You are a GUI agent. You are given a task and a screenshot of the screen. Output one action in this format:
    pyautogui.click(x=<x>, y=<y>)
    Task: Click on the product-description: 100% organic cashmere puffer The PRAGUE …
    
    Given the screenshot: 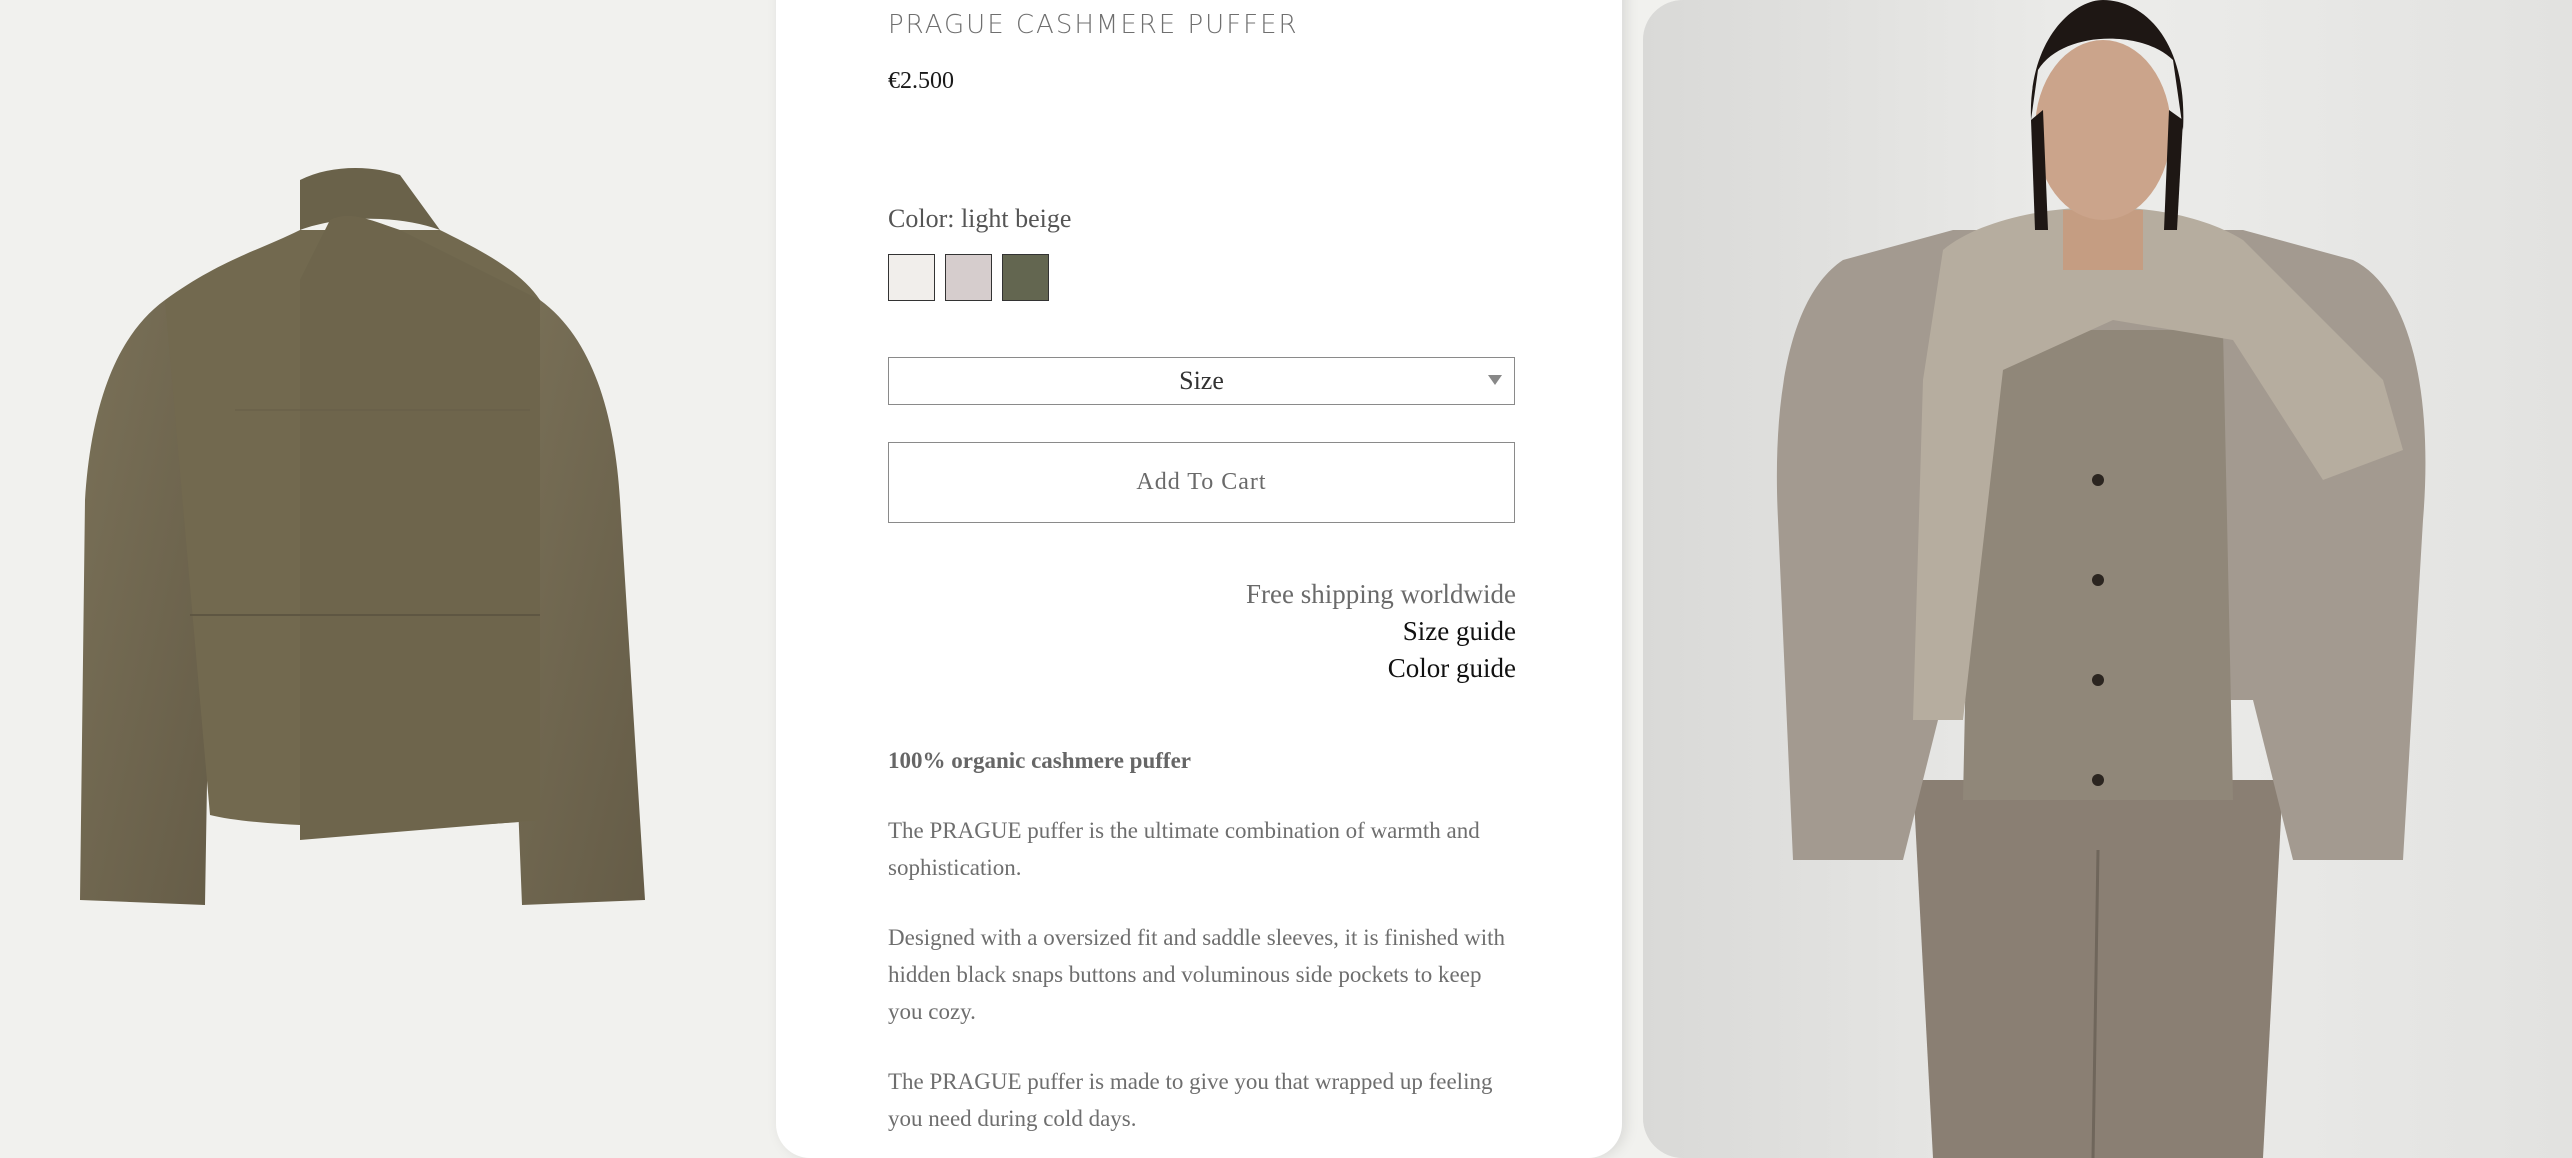 What is the action you would take?
    pyautogui.click(x=1201, y=950)
    